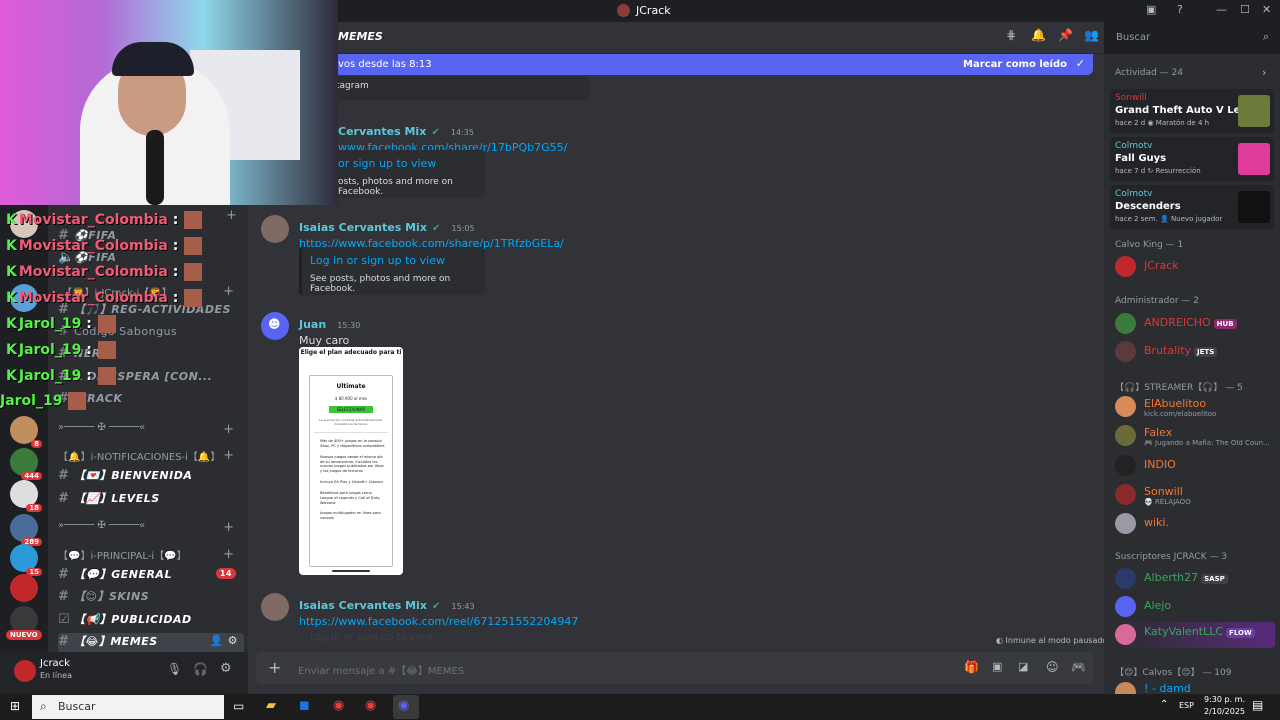 This screenshot has width=1280, height=720. What do you see at coordinates (1195, 524) in the screenshot?
I see `member-item: wiki.` at bounding box center [1195, 524].